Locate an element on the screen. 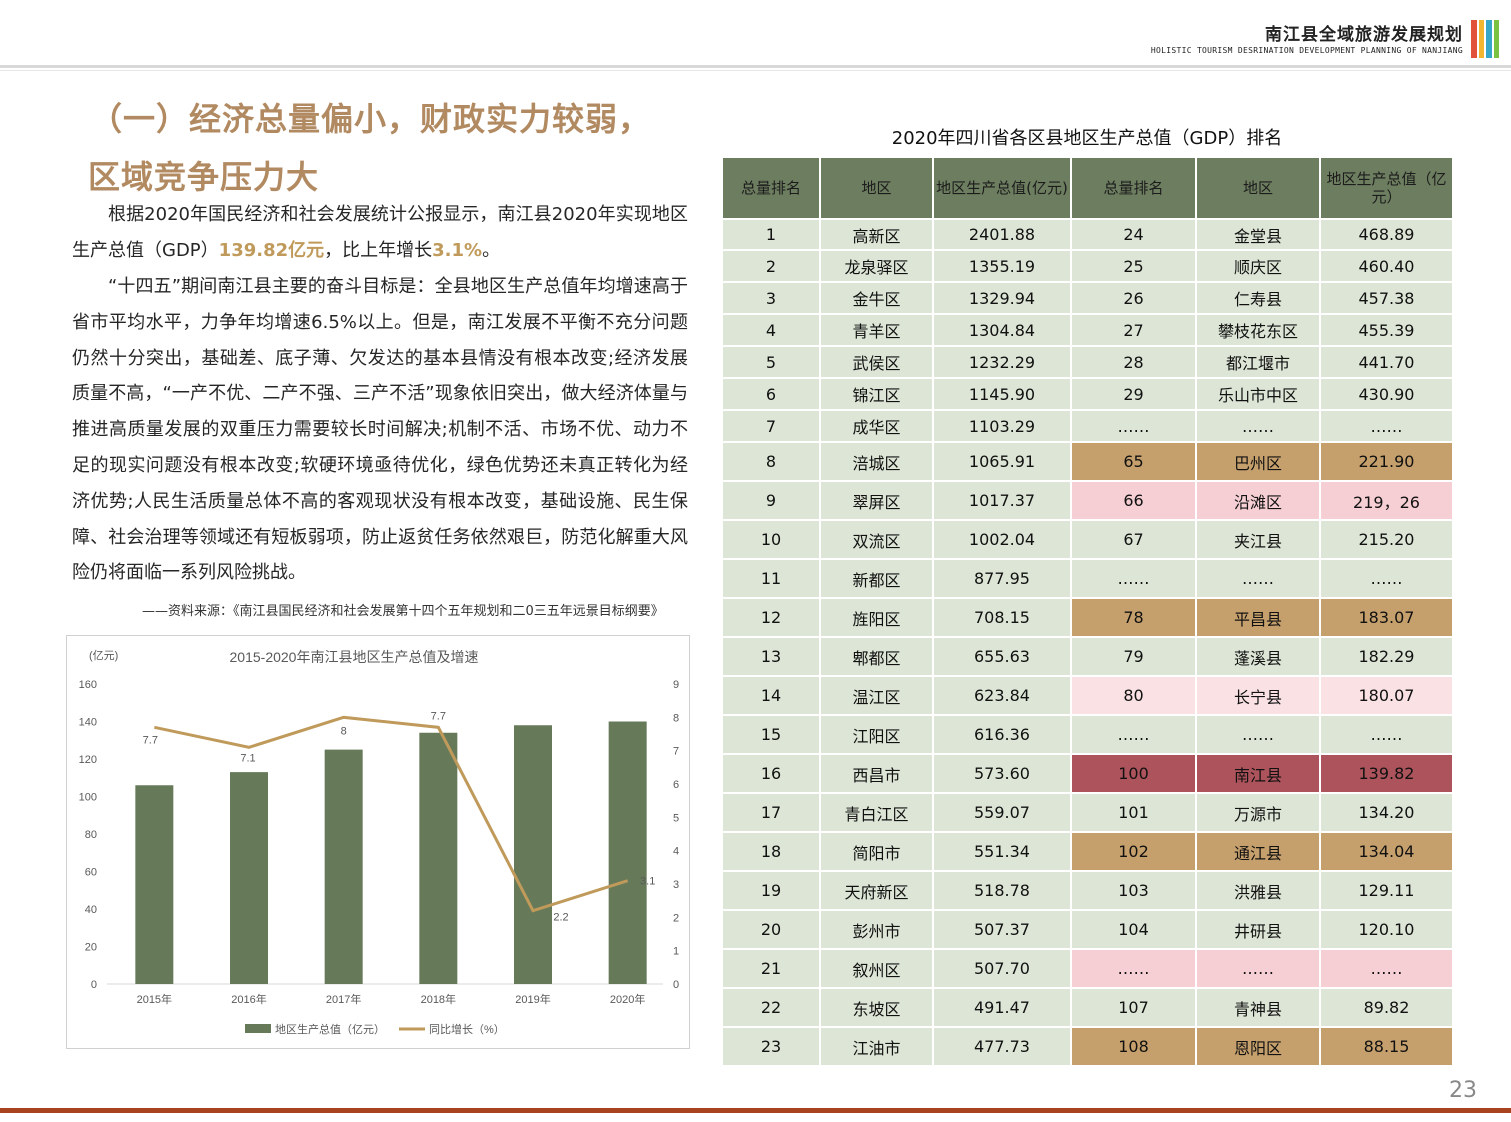  table-row: 4 青羊区 1304.84 27 攀枝花东区 455.39 is located at coordinates (1087, 330).